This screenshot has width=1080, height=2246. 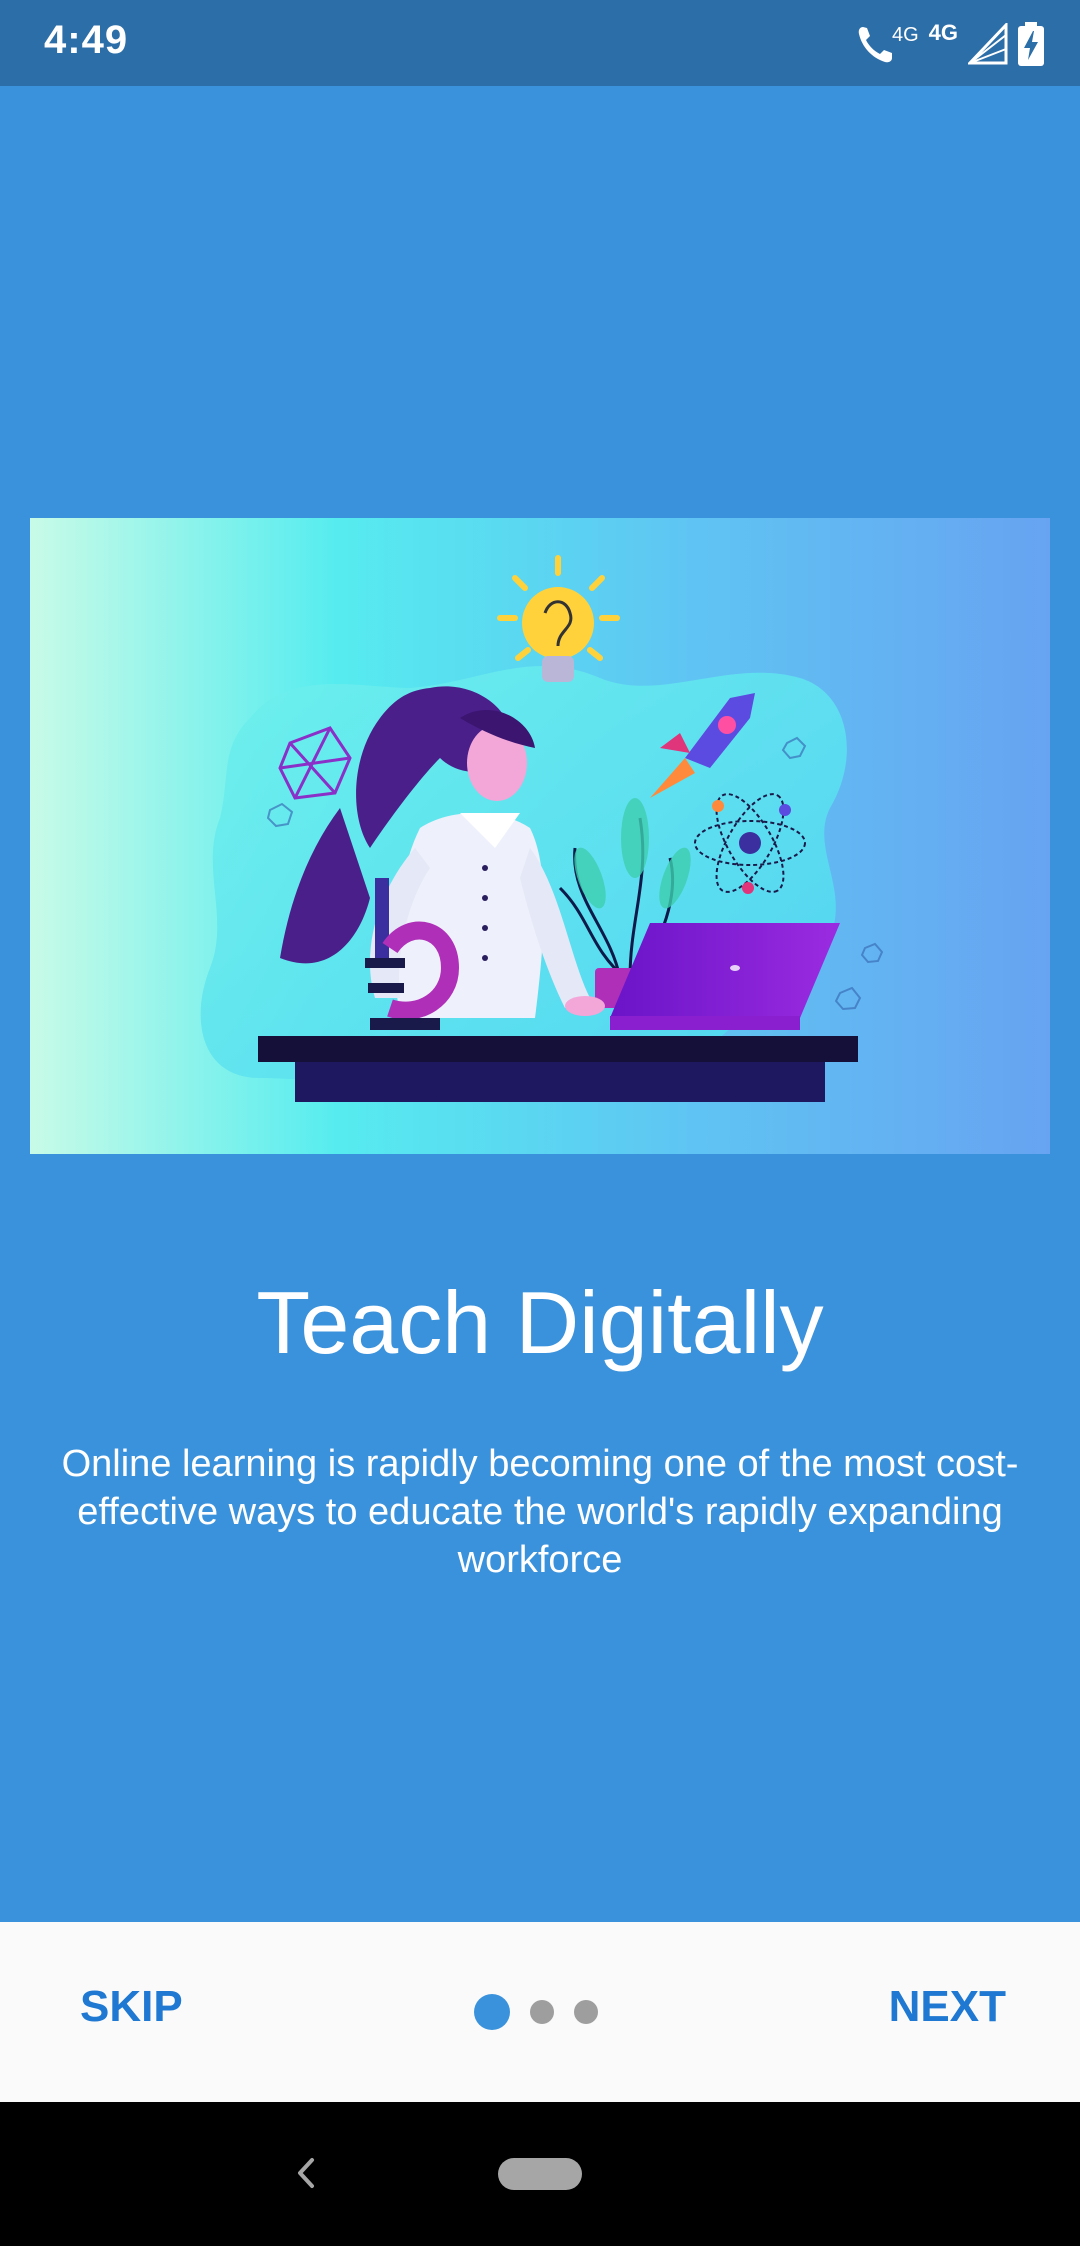 I want to click on desk, so click(x=558, y=1069).